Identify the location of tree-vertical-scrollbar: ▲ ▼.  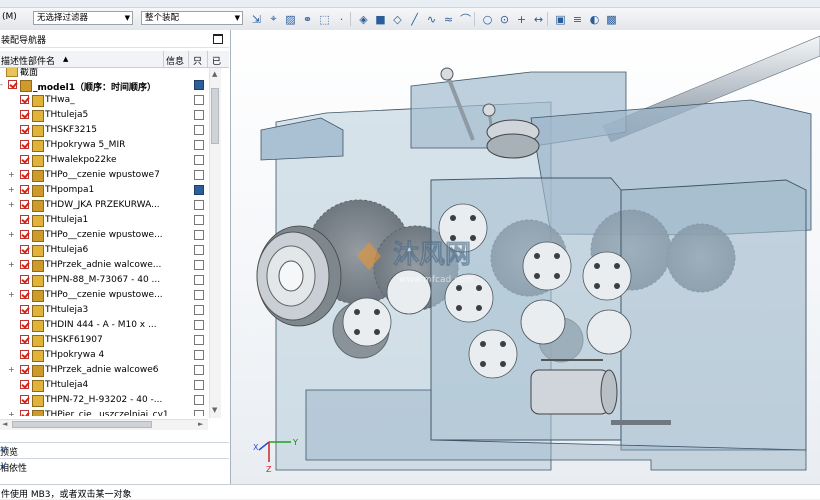
(215, 243).